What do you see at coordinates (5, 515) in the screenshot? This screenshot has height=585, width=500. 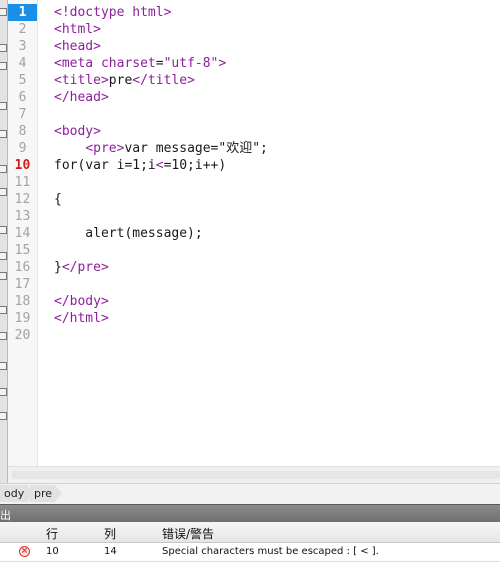 I see `output-panel-title: 出` at bounding box center [5, 515].